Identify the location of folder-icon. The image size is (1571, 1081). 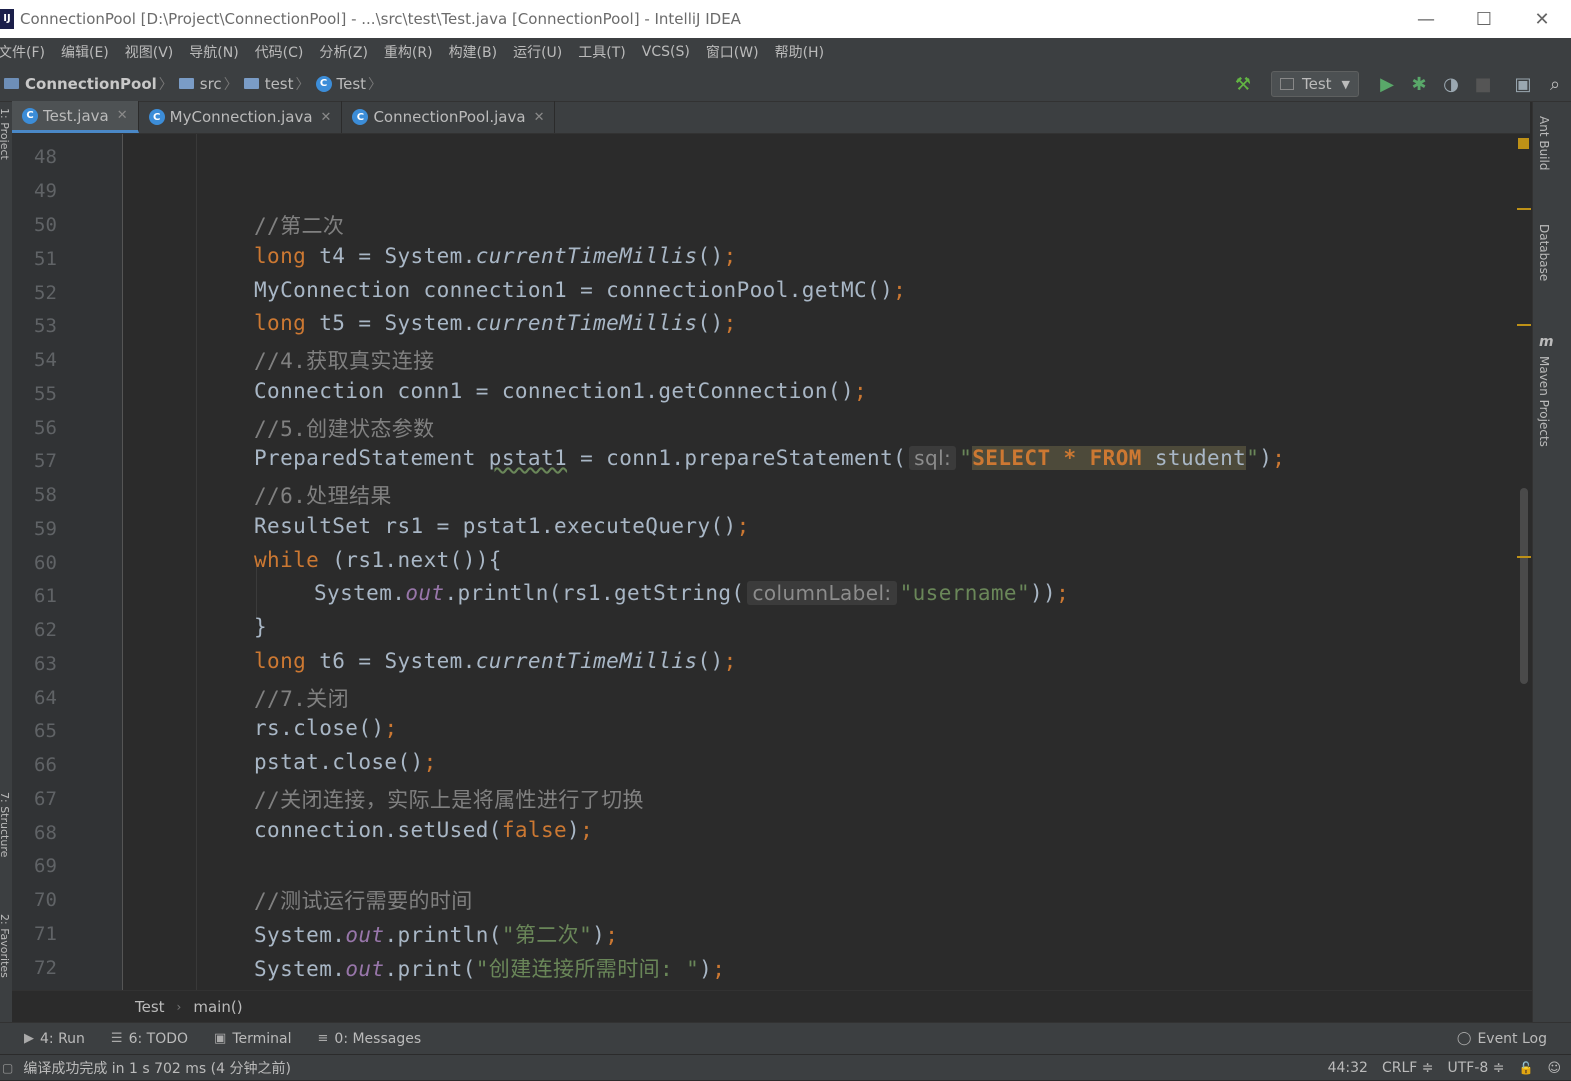
(186, 83).